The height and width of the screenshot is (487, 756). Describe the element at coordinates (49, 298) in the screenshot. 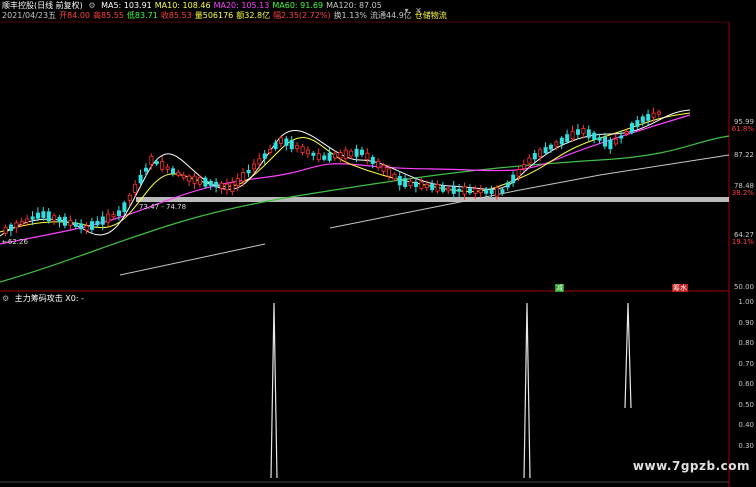

I see `sub-chart-title: 主力筹码攻击 X0: -` at that location.